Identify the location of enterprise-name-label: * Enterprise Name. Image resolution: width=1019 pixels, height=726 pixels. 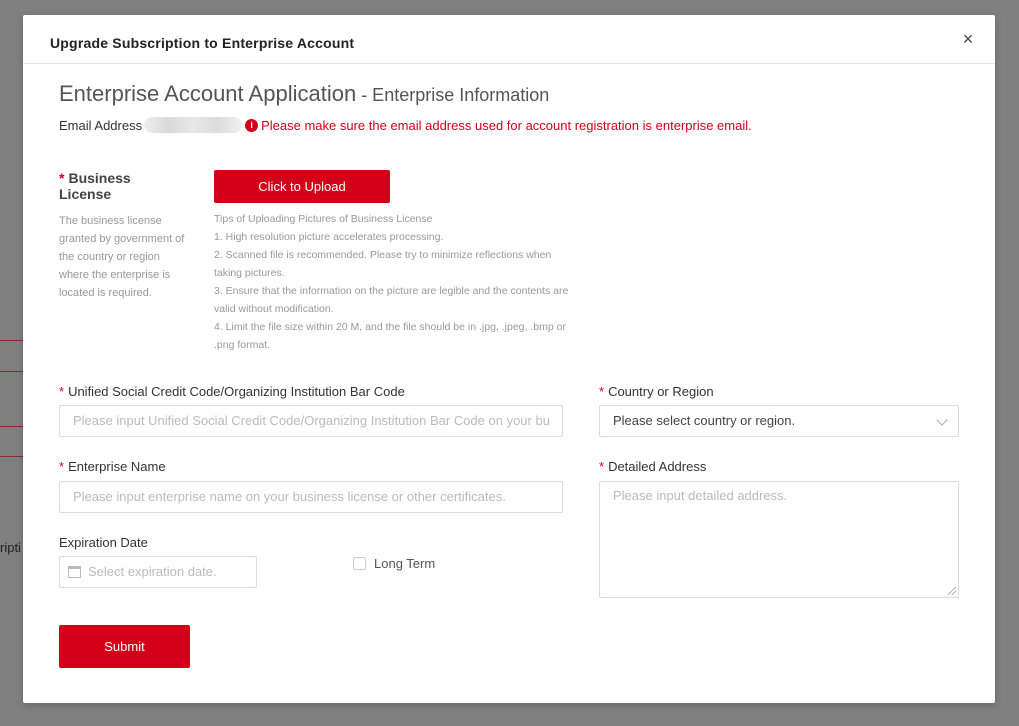
(112, 466).